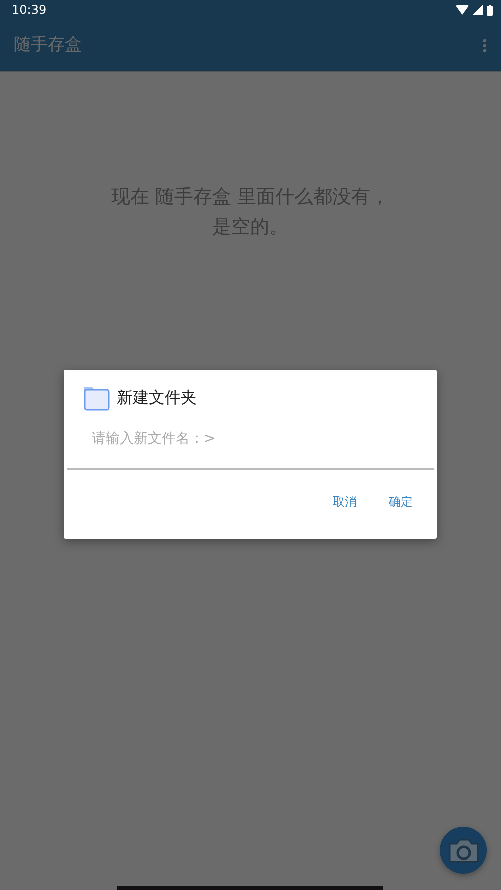 The width and height of the screenshot is (501, 890). I want to click on folder-icon, so click(96, 397).